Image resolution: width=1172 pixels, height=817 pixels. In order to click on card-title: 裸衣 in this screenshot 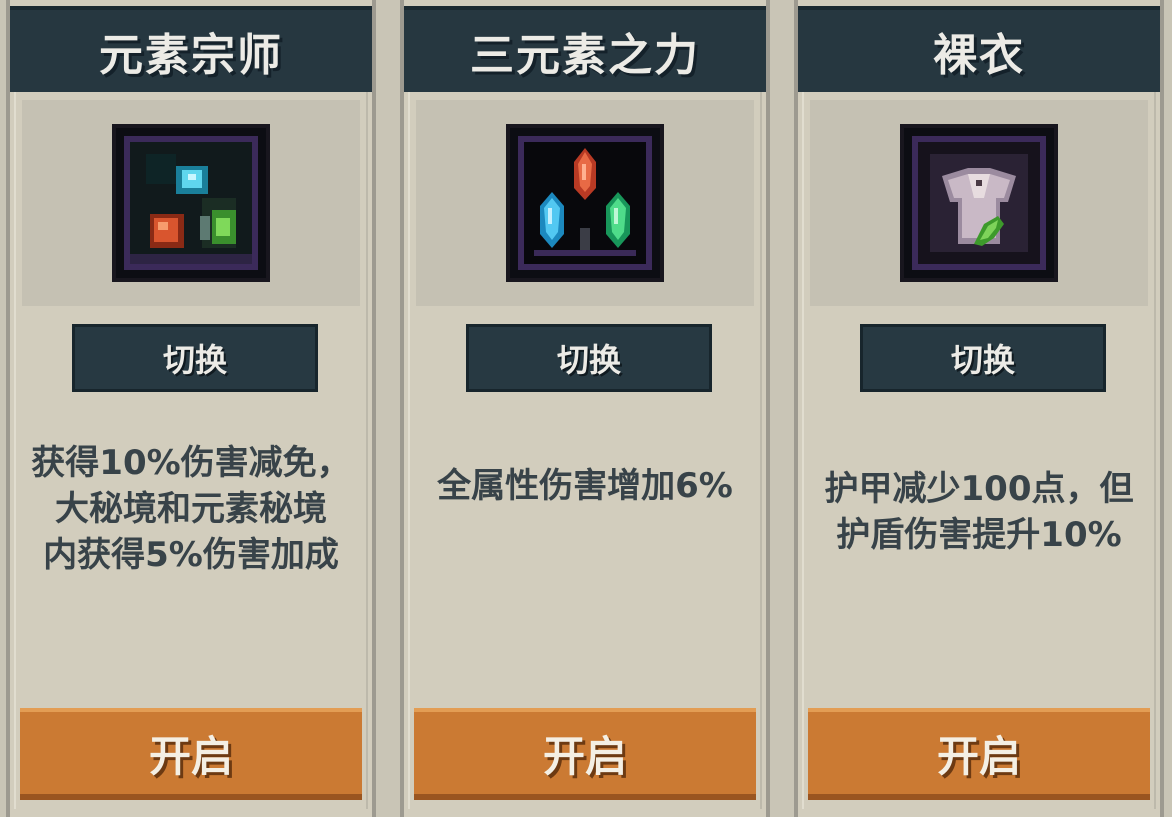, I will do `click(979, 55)`.